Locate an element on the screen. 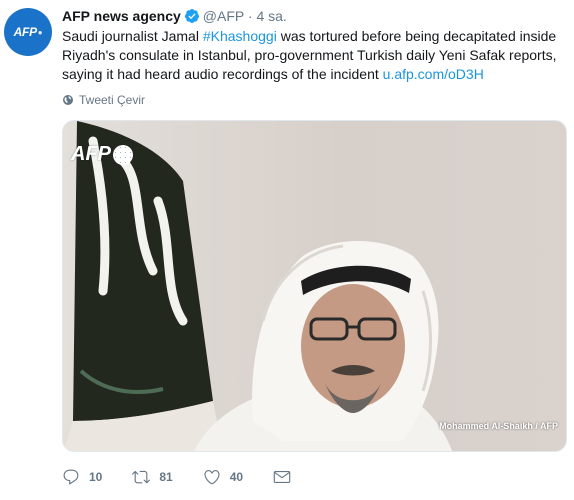 This screenshot has width=574, height=500. reply-button: 10 is located at coordinates (82, 477).